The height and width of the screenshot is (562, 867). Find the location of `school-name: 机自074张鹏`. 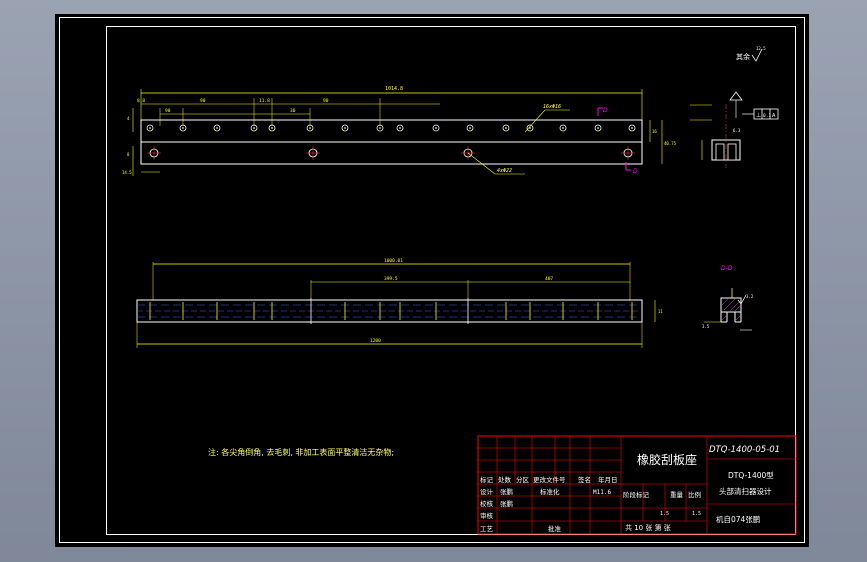

school-name: 机自074张鹏 is located at coordinates (738, 519).